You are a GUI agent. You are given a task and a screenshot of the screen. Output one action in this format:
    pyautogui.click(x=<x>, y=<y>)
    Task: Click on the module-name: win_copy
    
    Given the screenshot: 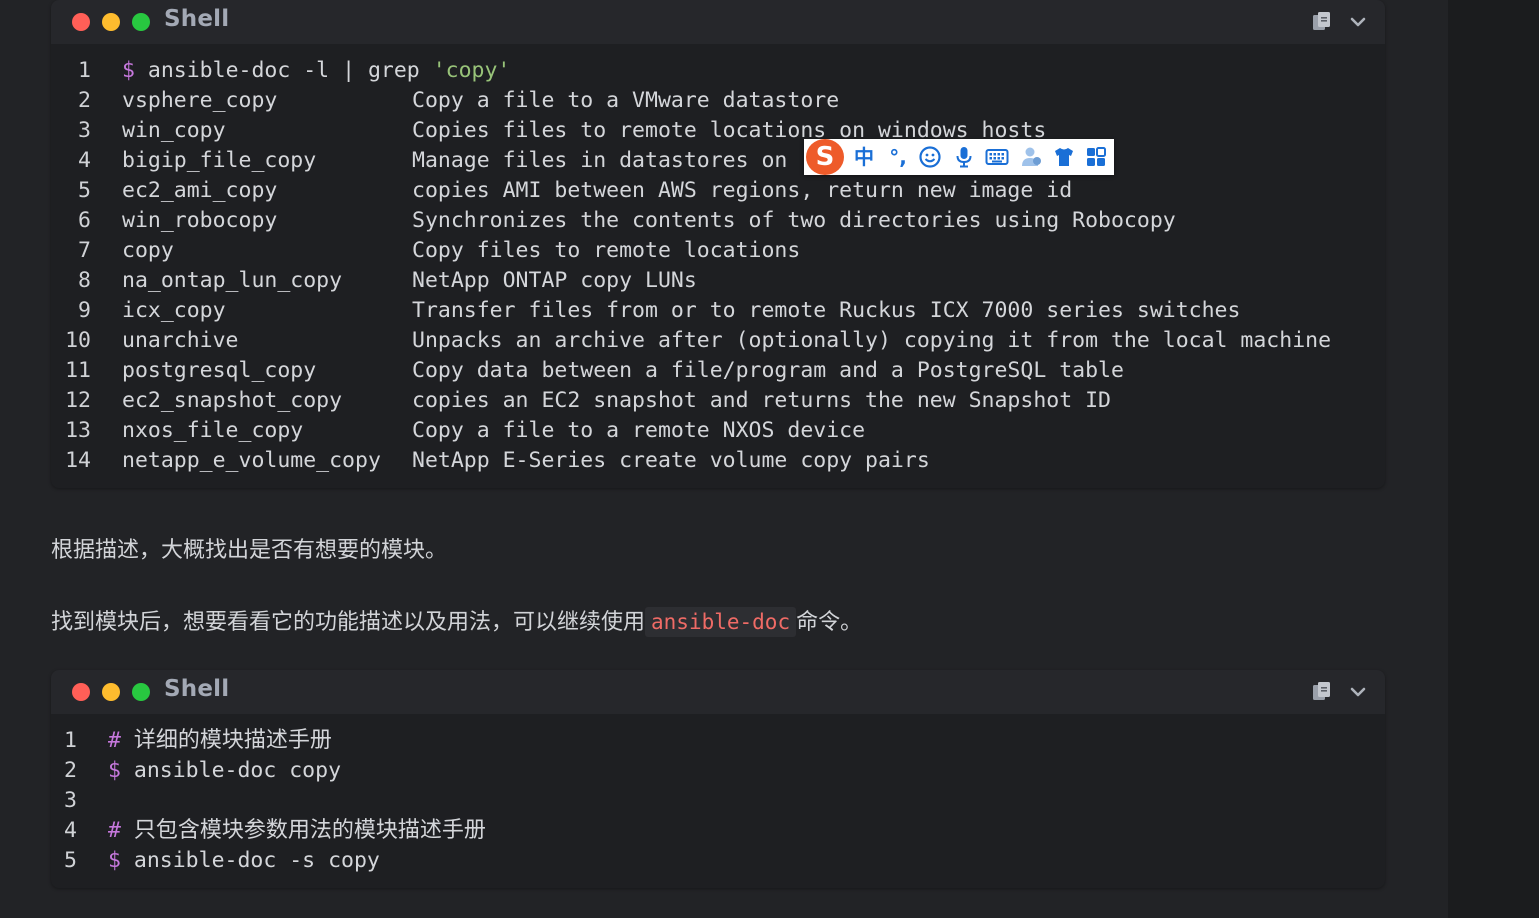 What is the action you would take?
    pyautogui.click(x=174, y=130)
    